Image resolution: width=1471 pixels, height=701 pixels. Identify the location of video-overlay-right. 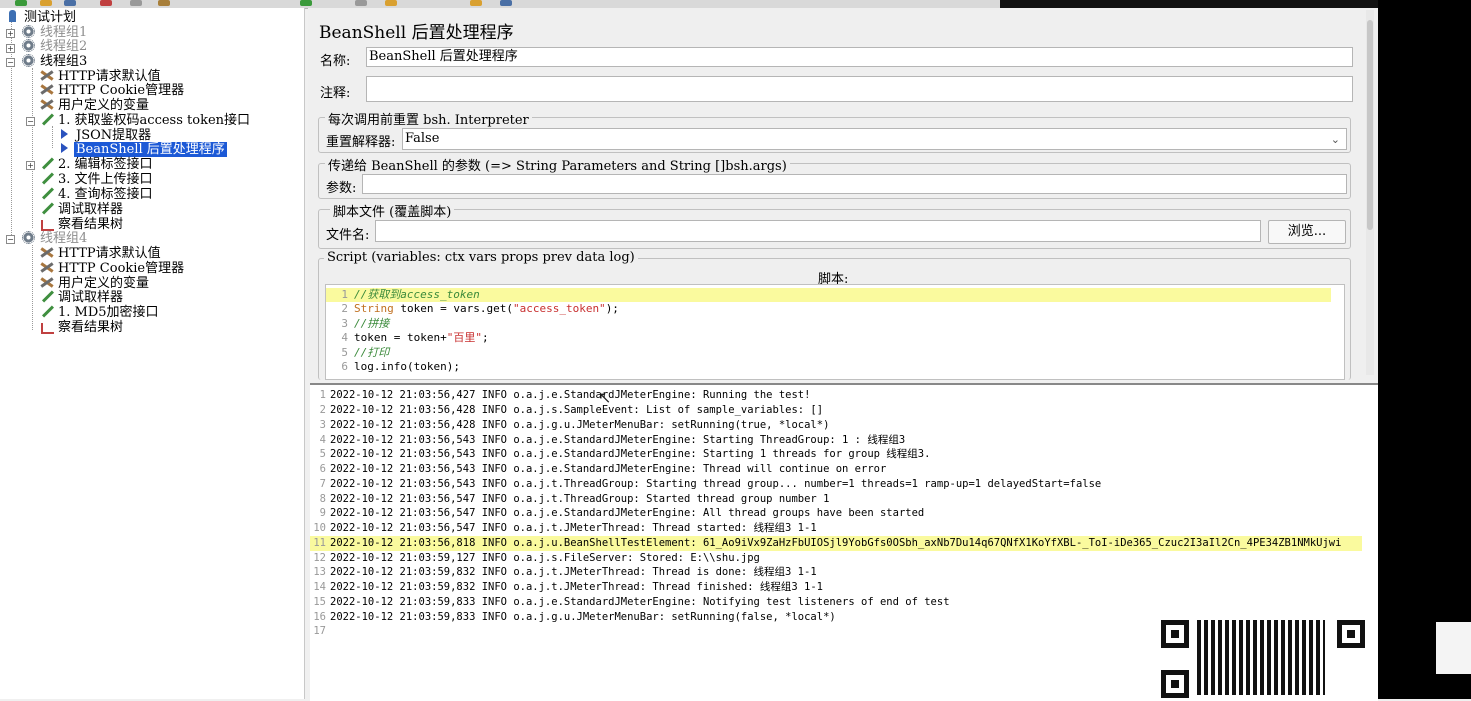
(1424, 349).